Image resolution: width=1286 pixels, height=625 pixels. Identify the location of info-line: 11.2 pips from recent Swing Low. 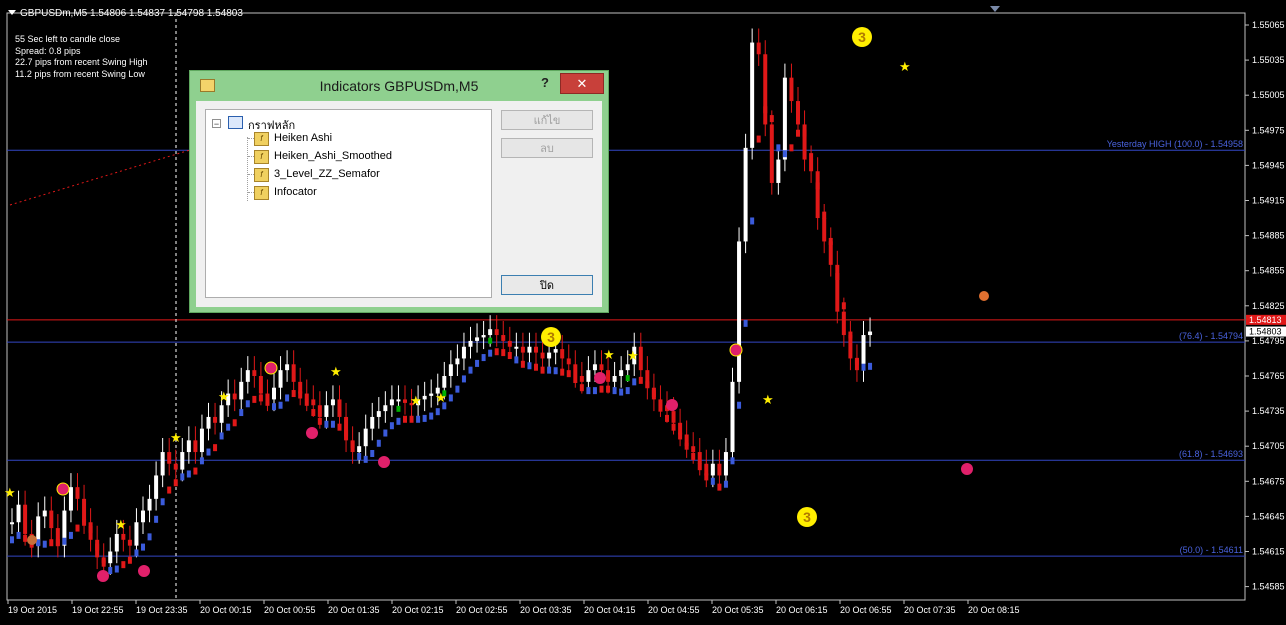
(80, 73).